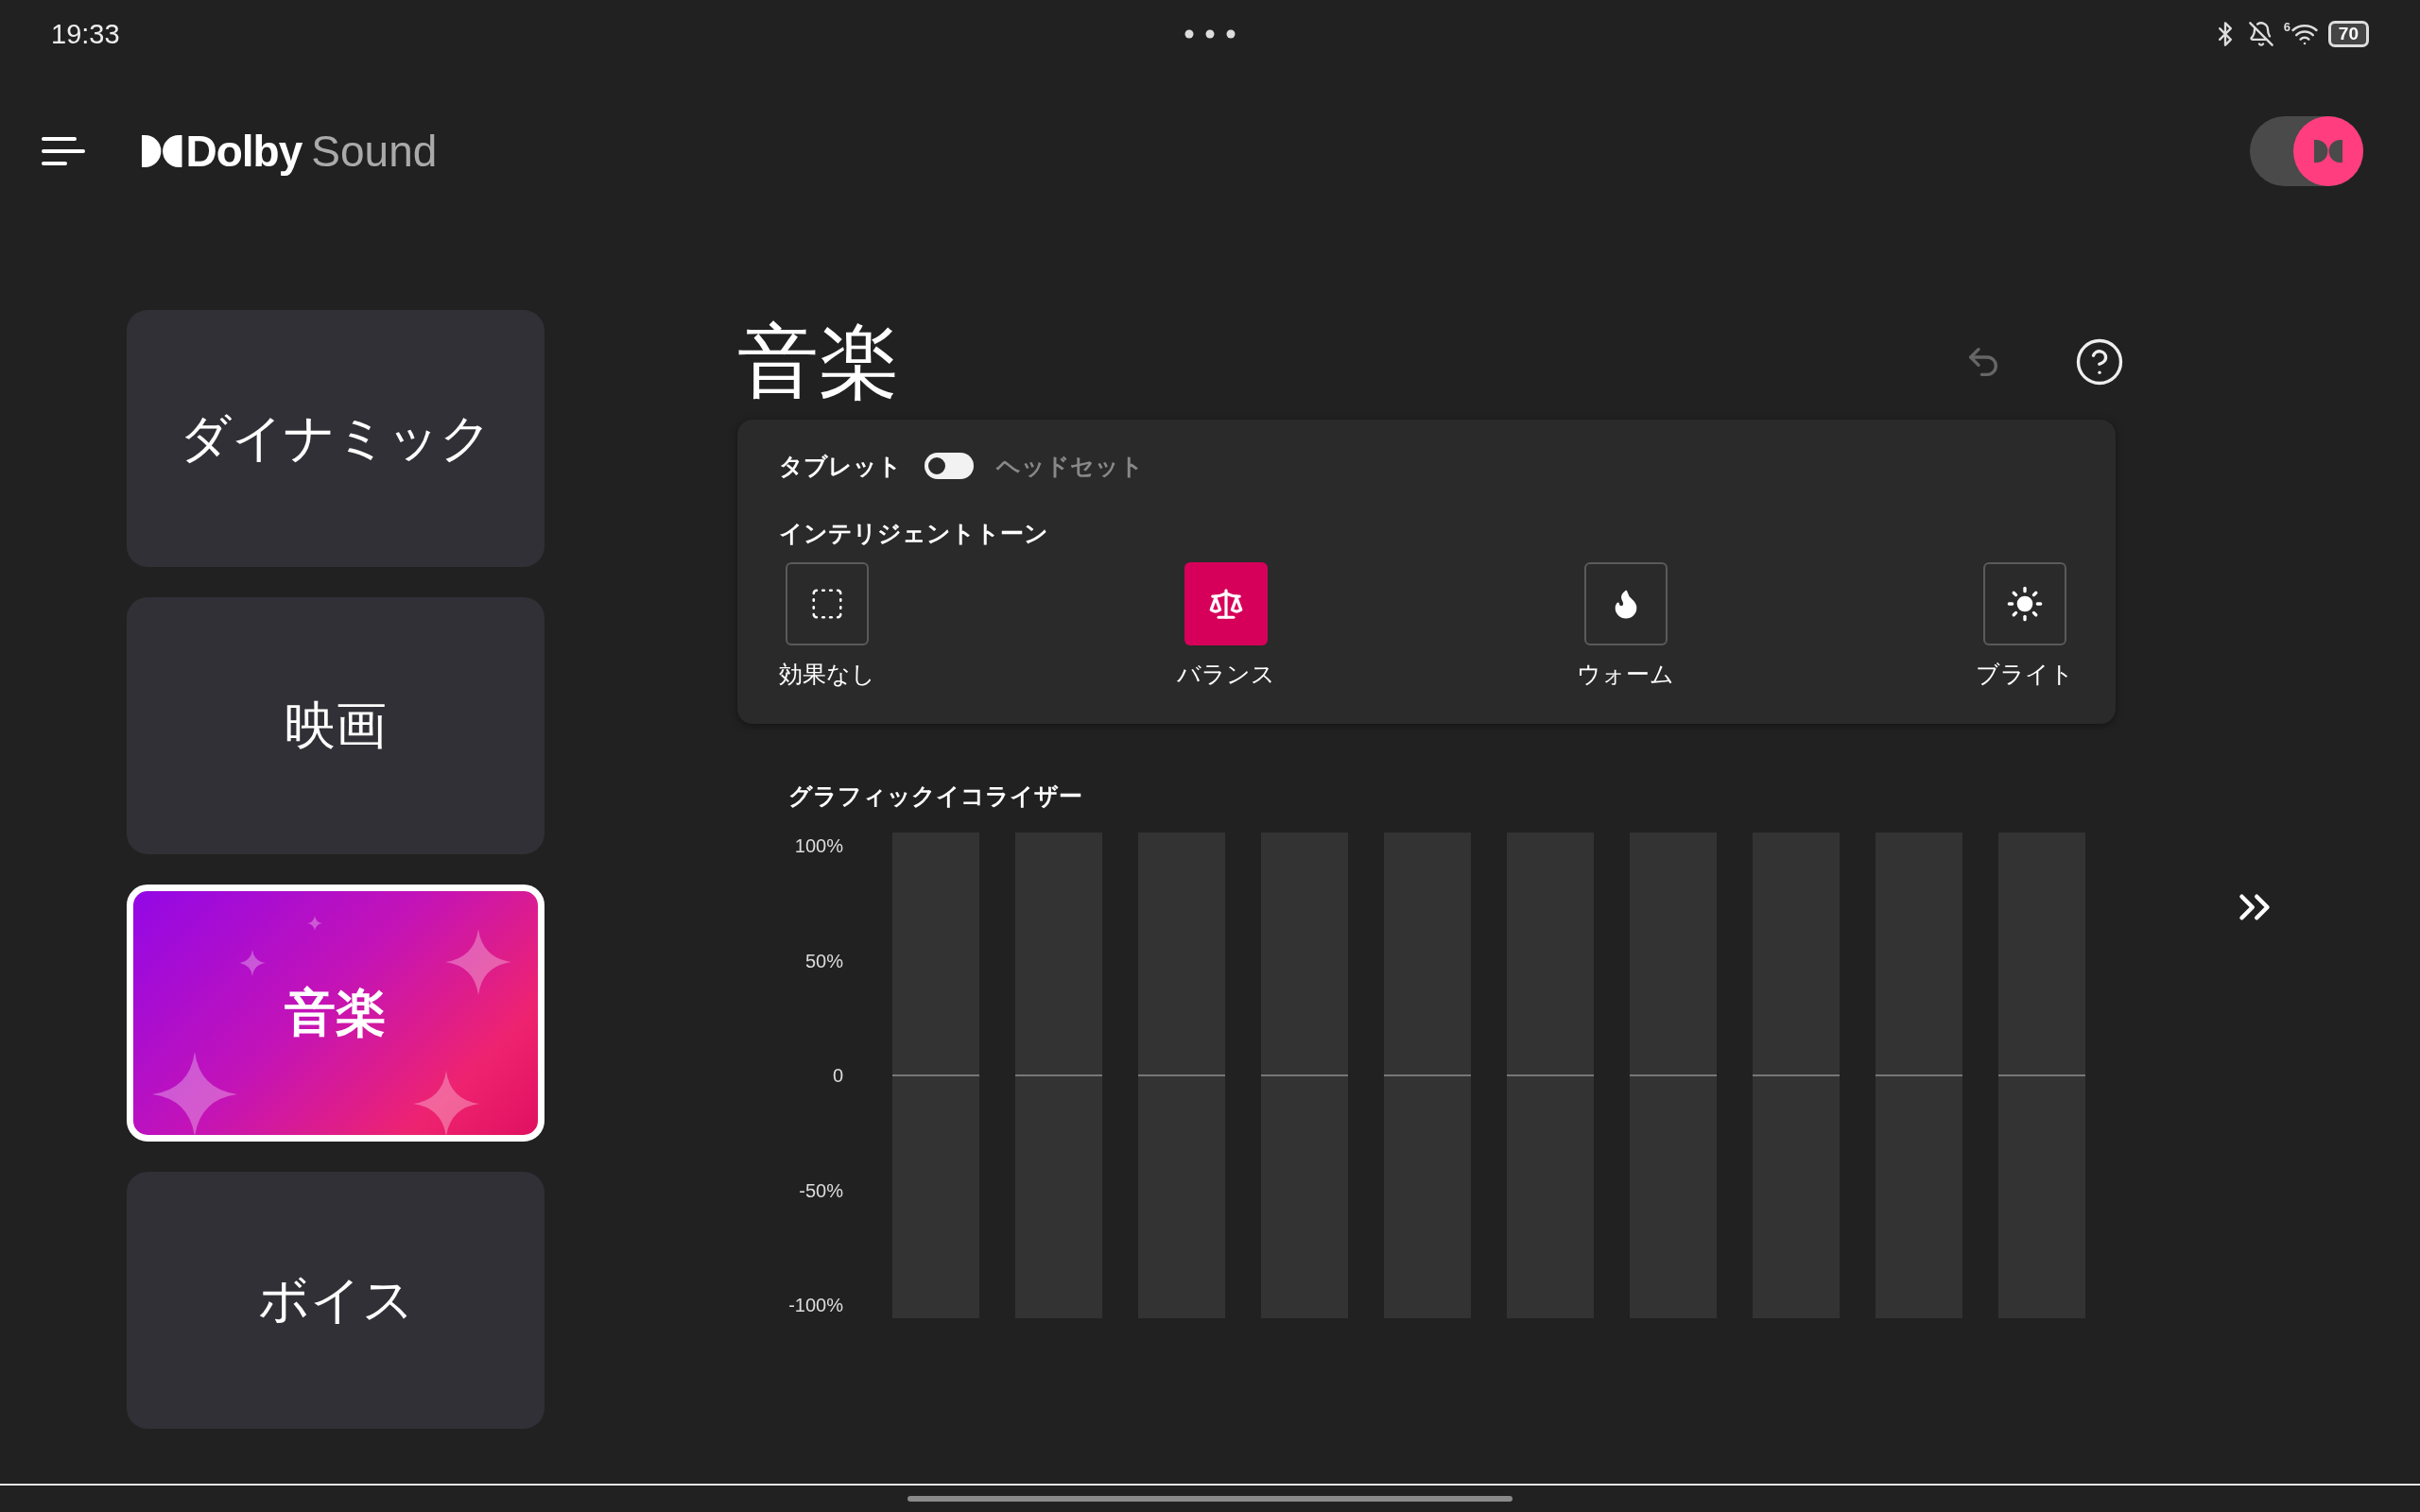  Describe the element at coordinates (818, 845) in the screenshot. I see `axis-tick-label: 100%` at that location.